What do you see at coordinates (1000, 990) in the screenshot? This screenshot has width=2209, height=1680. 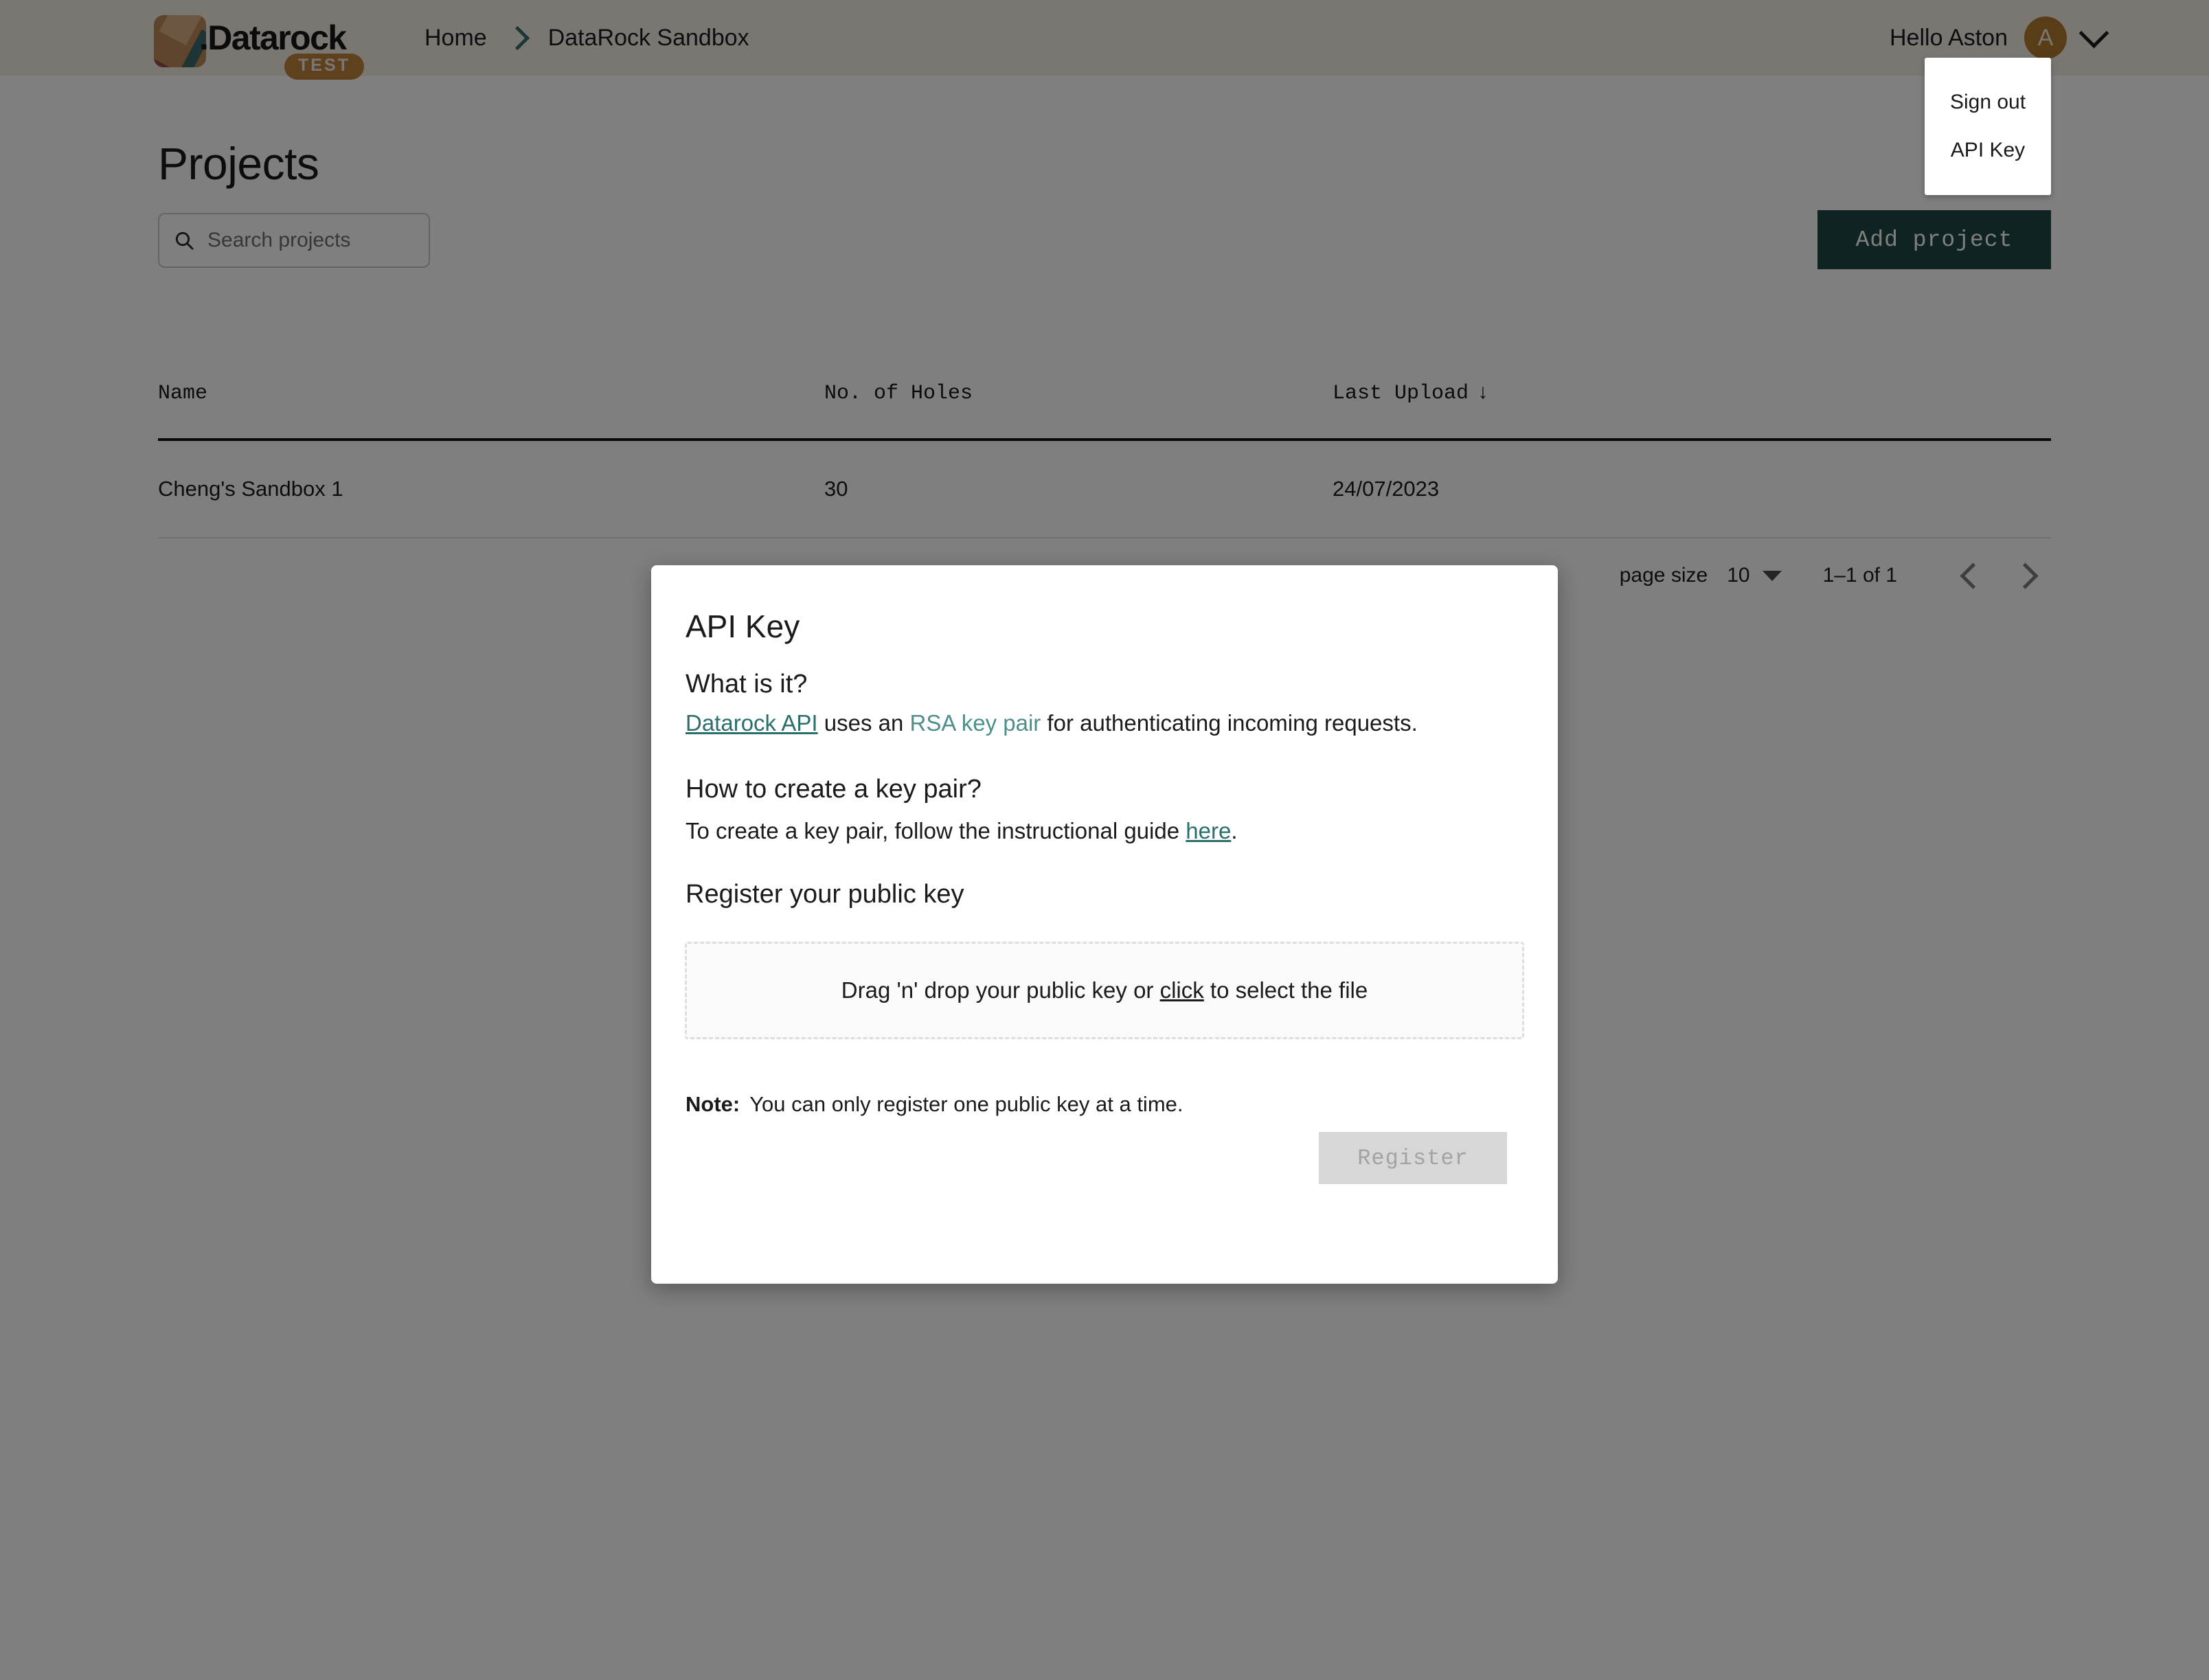 I see `dropzone-text-pre: Drag 'n' drop your public key or` at bounding box center [1000, 990].